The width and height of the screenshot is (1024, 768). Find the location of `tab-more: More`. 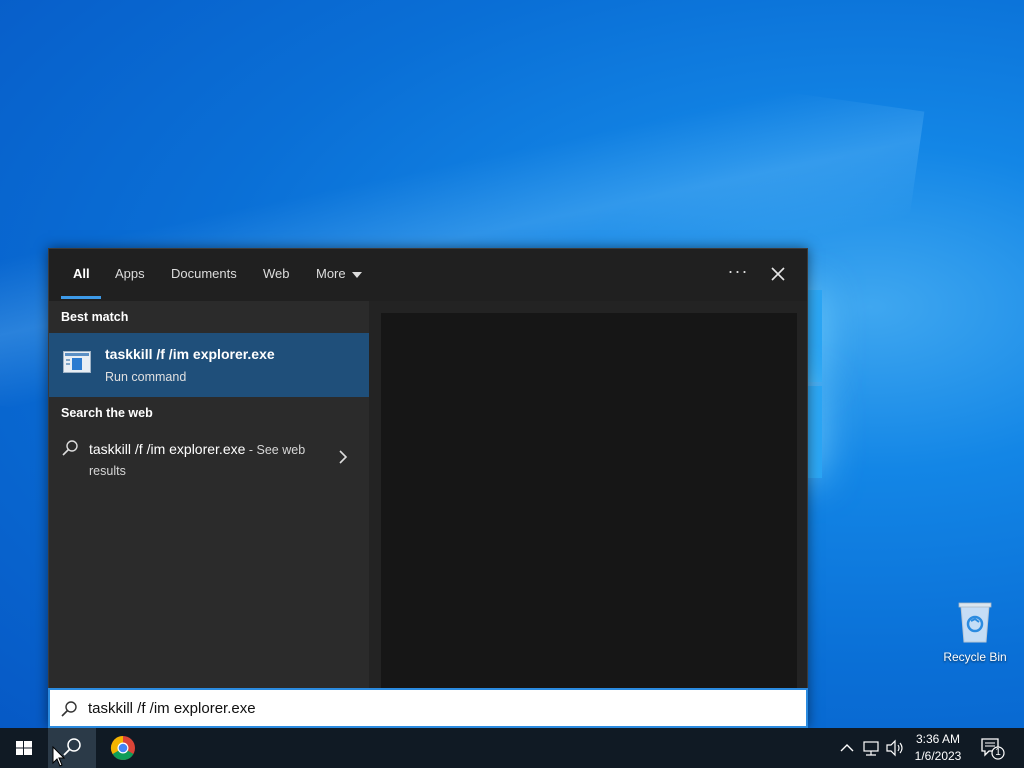

tab-more: More is located at coordinates (339, 275).